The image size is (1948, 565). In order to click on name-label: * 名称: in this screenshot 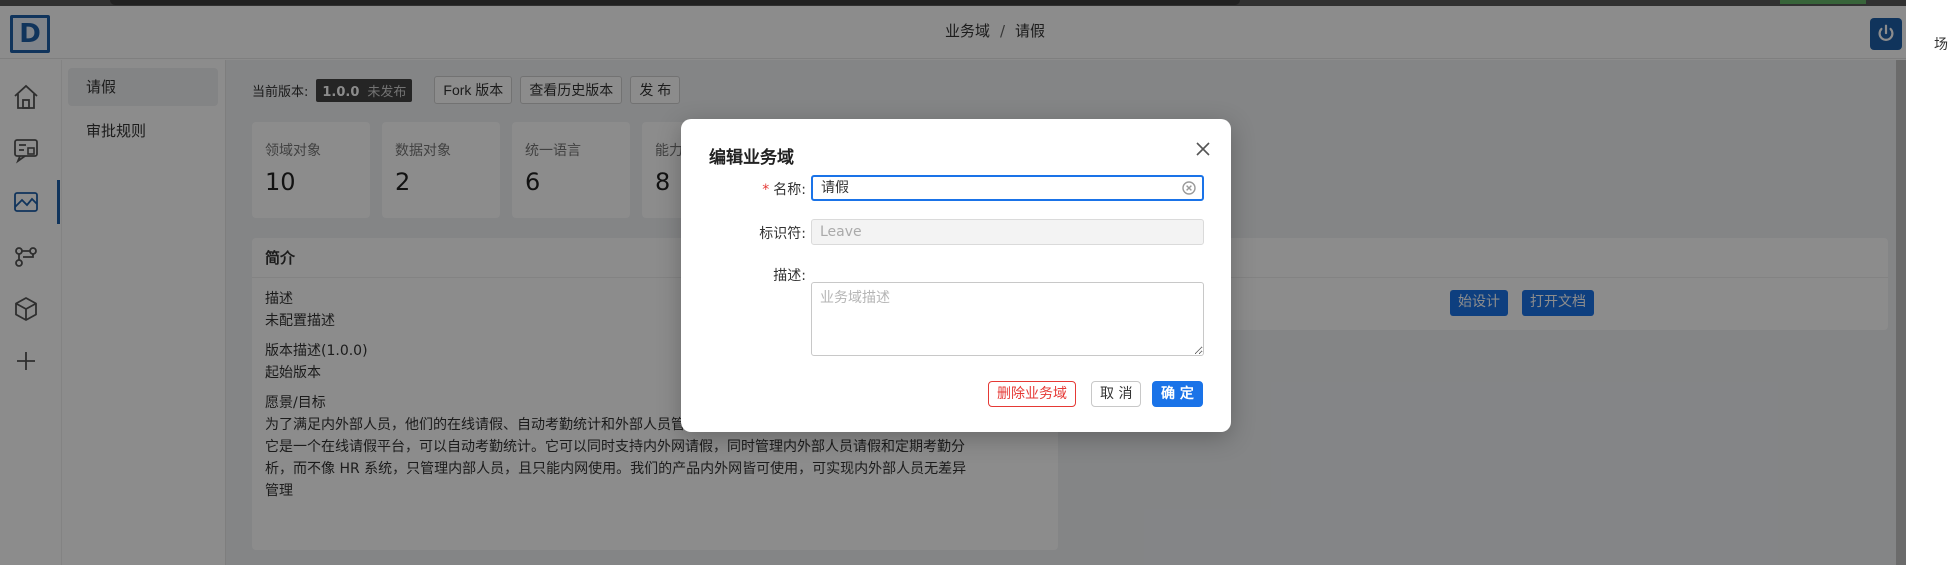, I will do `click(784, 189)`.